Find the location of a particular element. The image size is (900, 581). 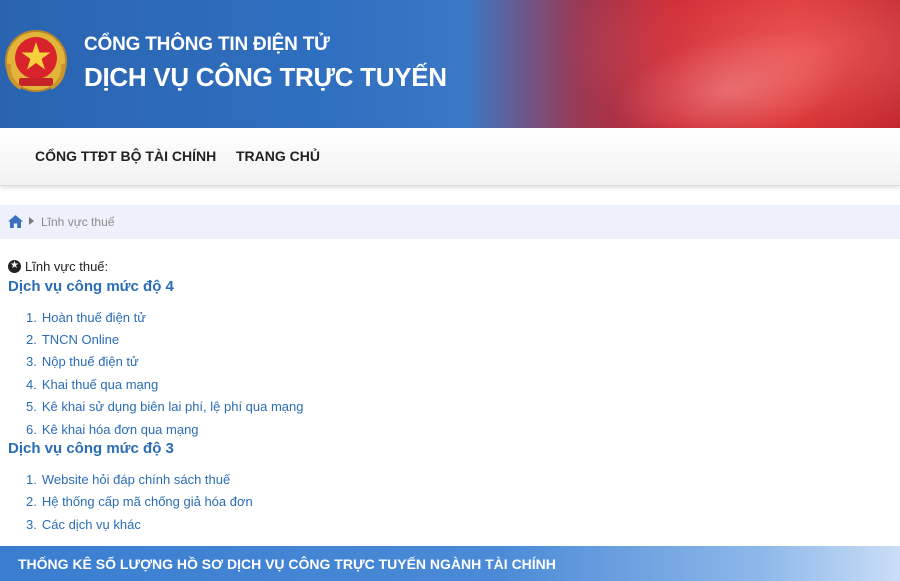

site-title-line1: CỔNG THÔNG TIN ĐIỆN TỬ is located at coordinates (207, 44).